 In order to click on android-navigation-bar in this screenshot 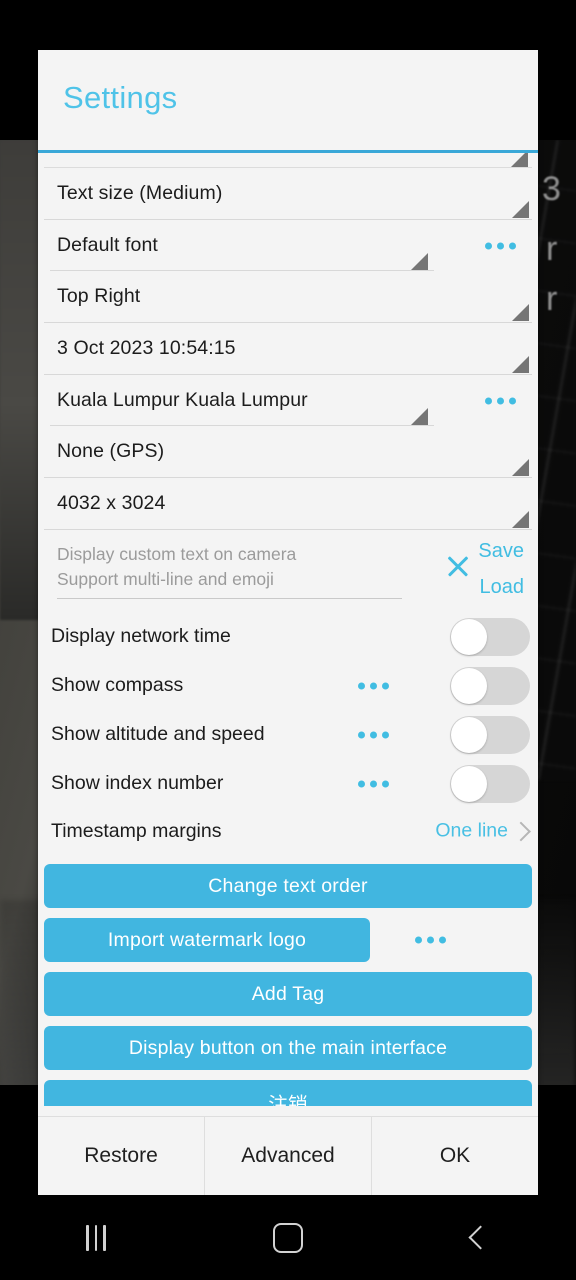, I will do `click(288, 1237)`.